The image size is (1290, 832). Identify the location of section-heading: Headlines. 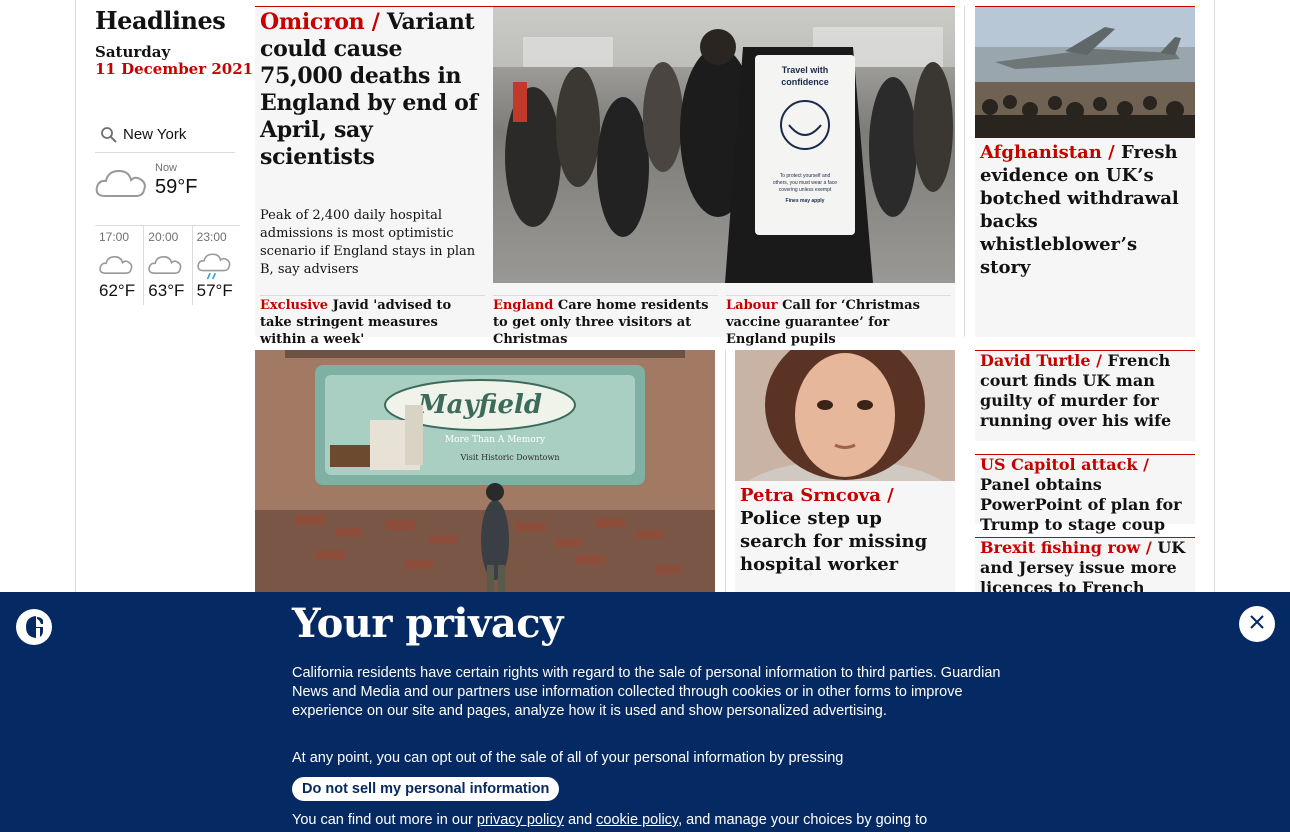
(160, 20).